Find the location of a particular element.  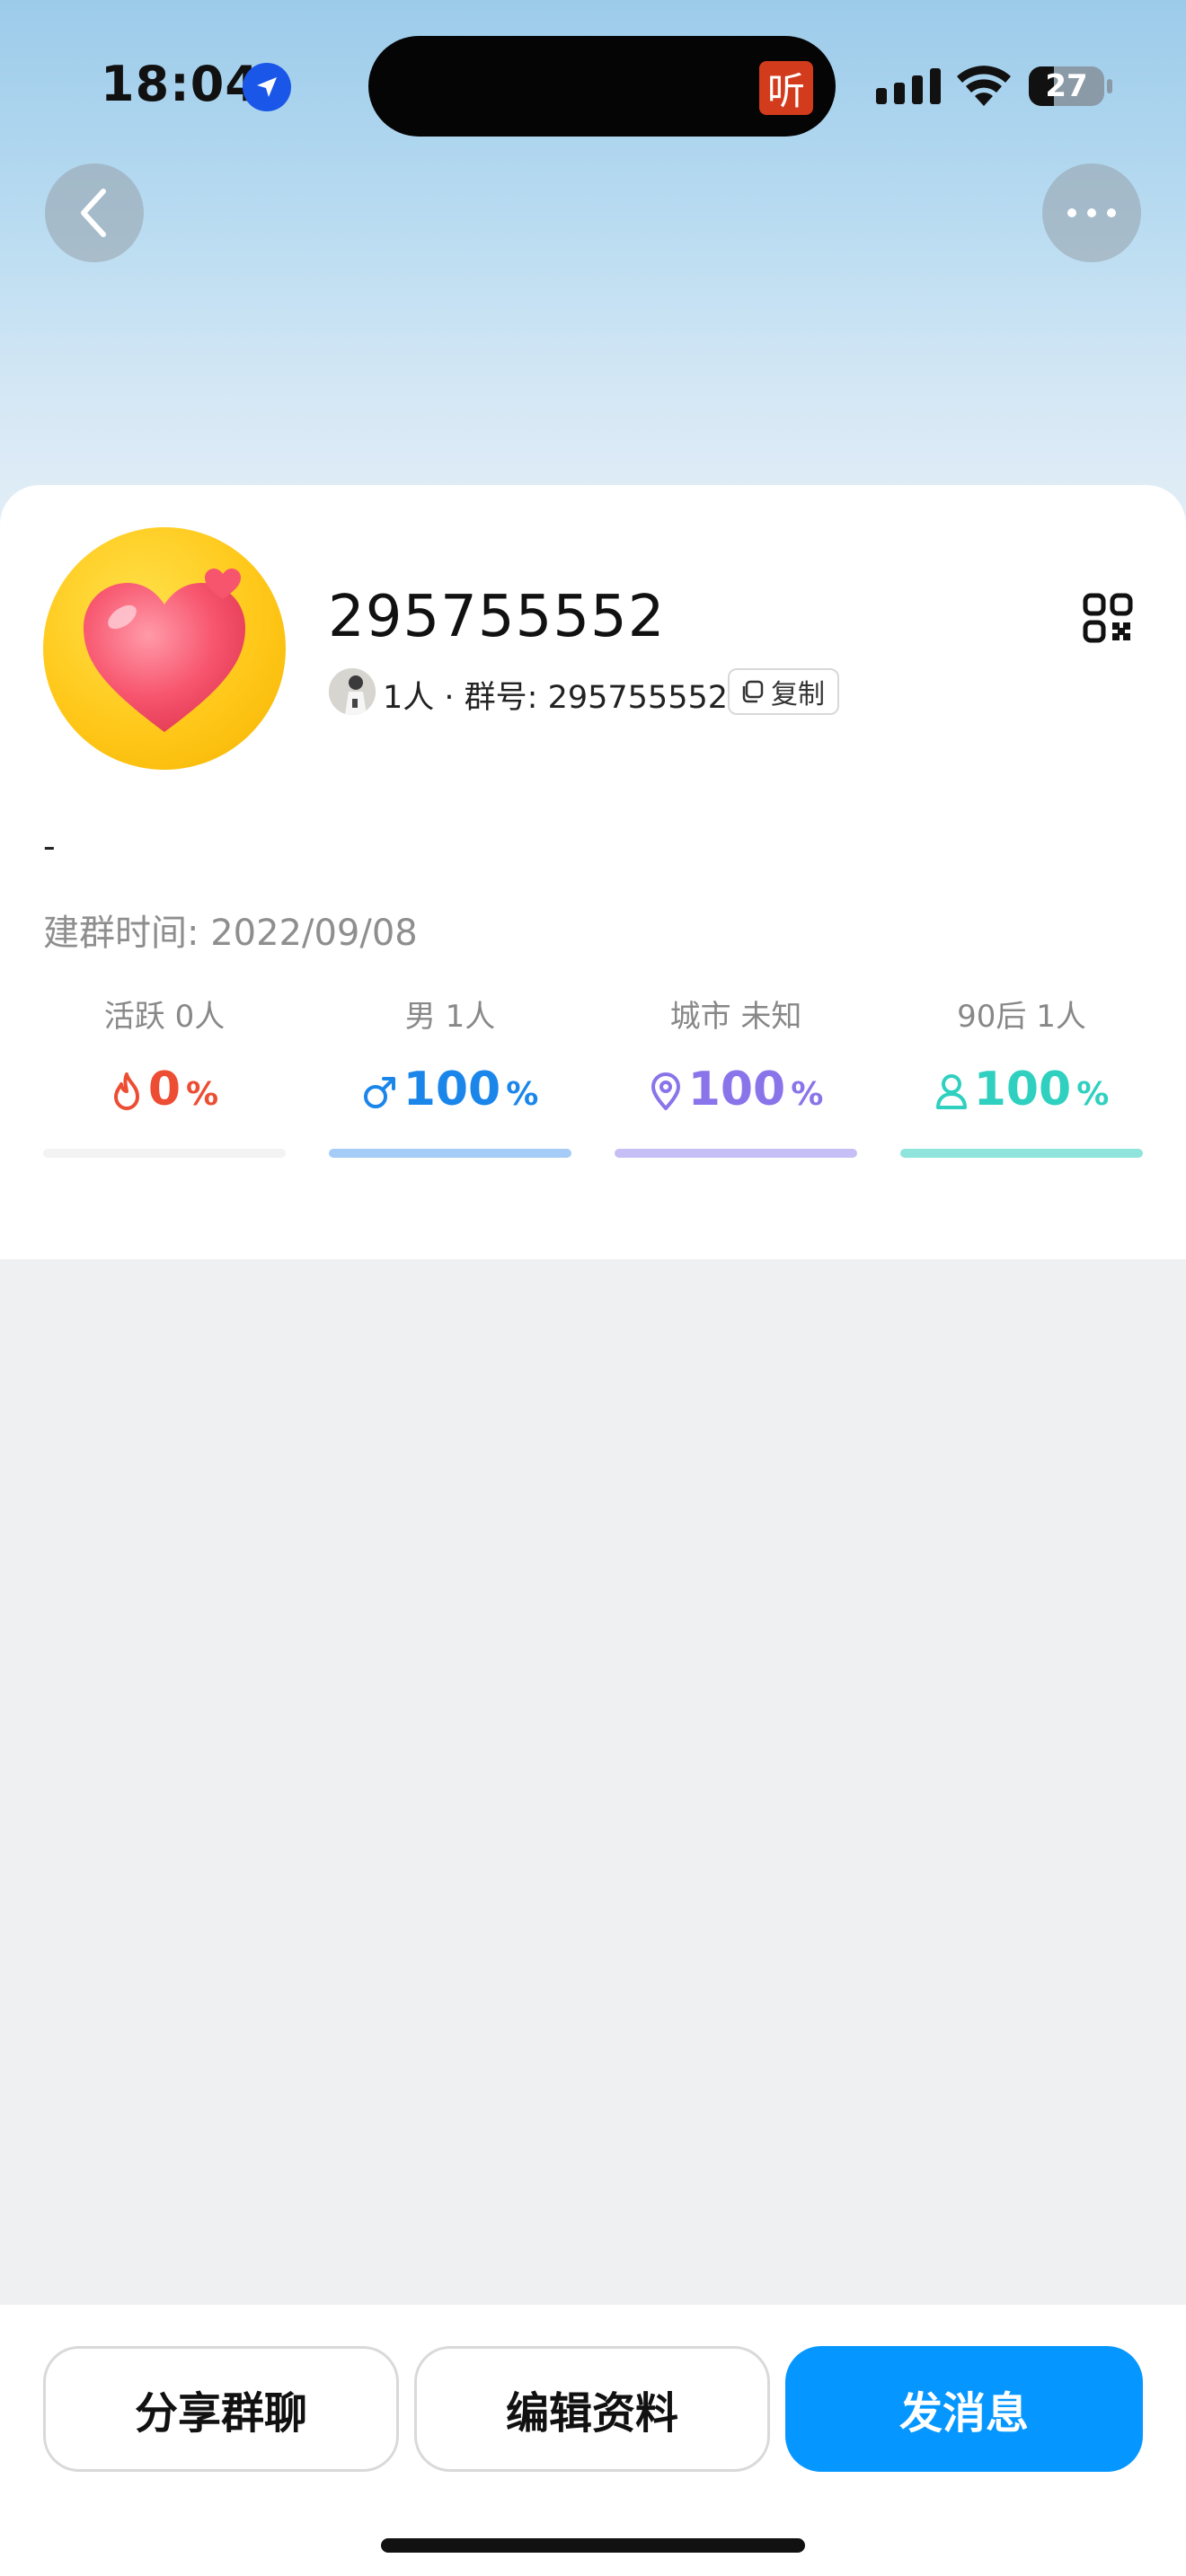

send-message-button: 发消息 is located at coordinates (964, 2409).